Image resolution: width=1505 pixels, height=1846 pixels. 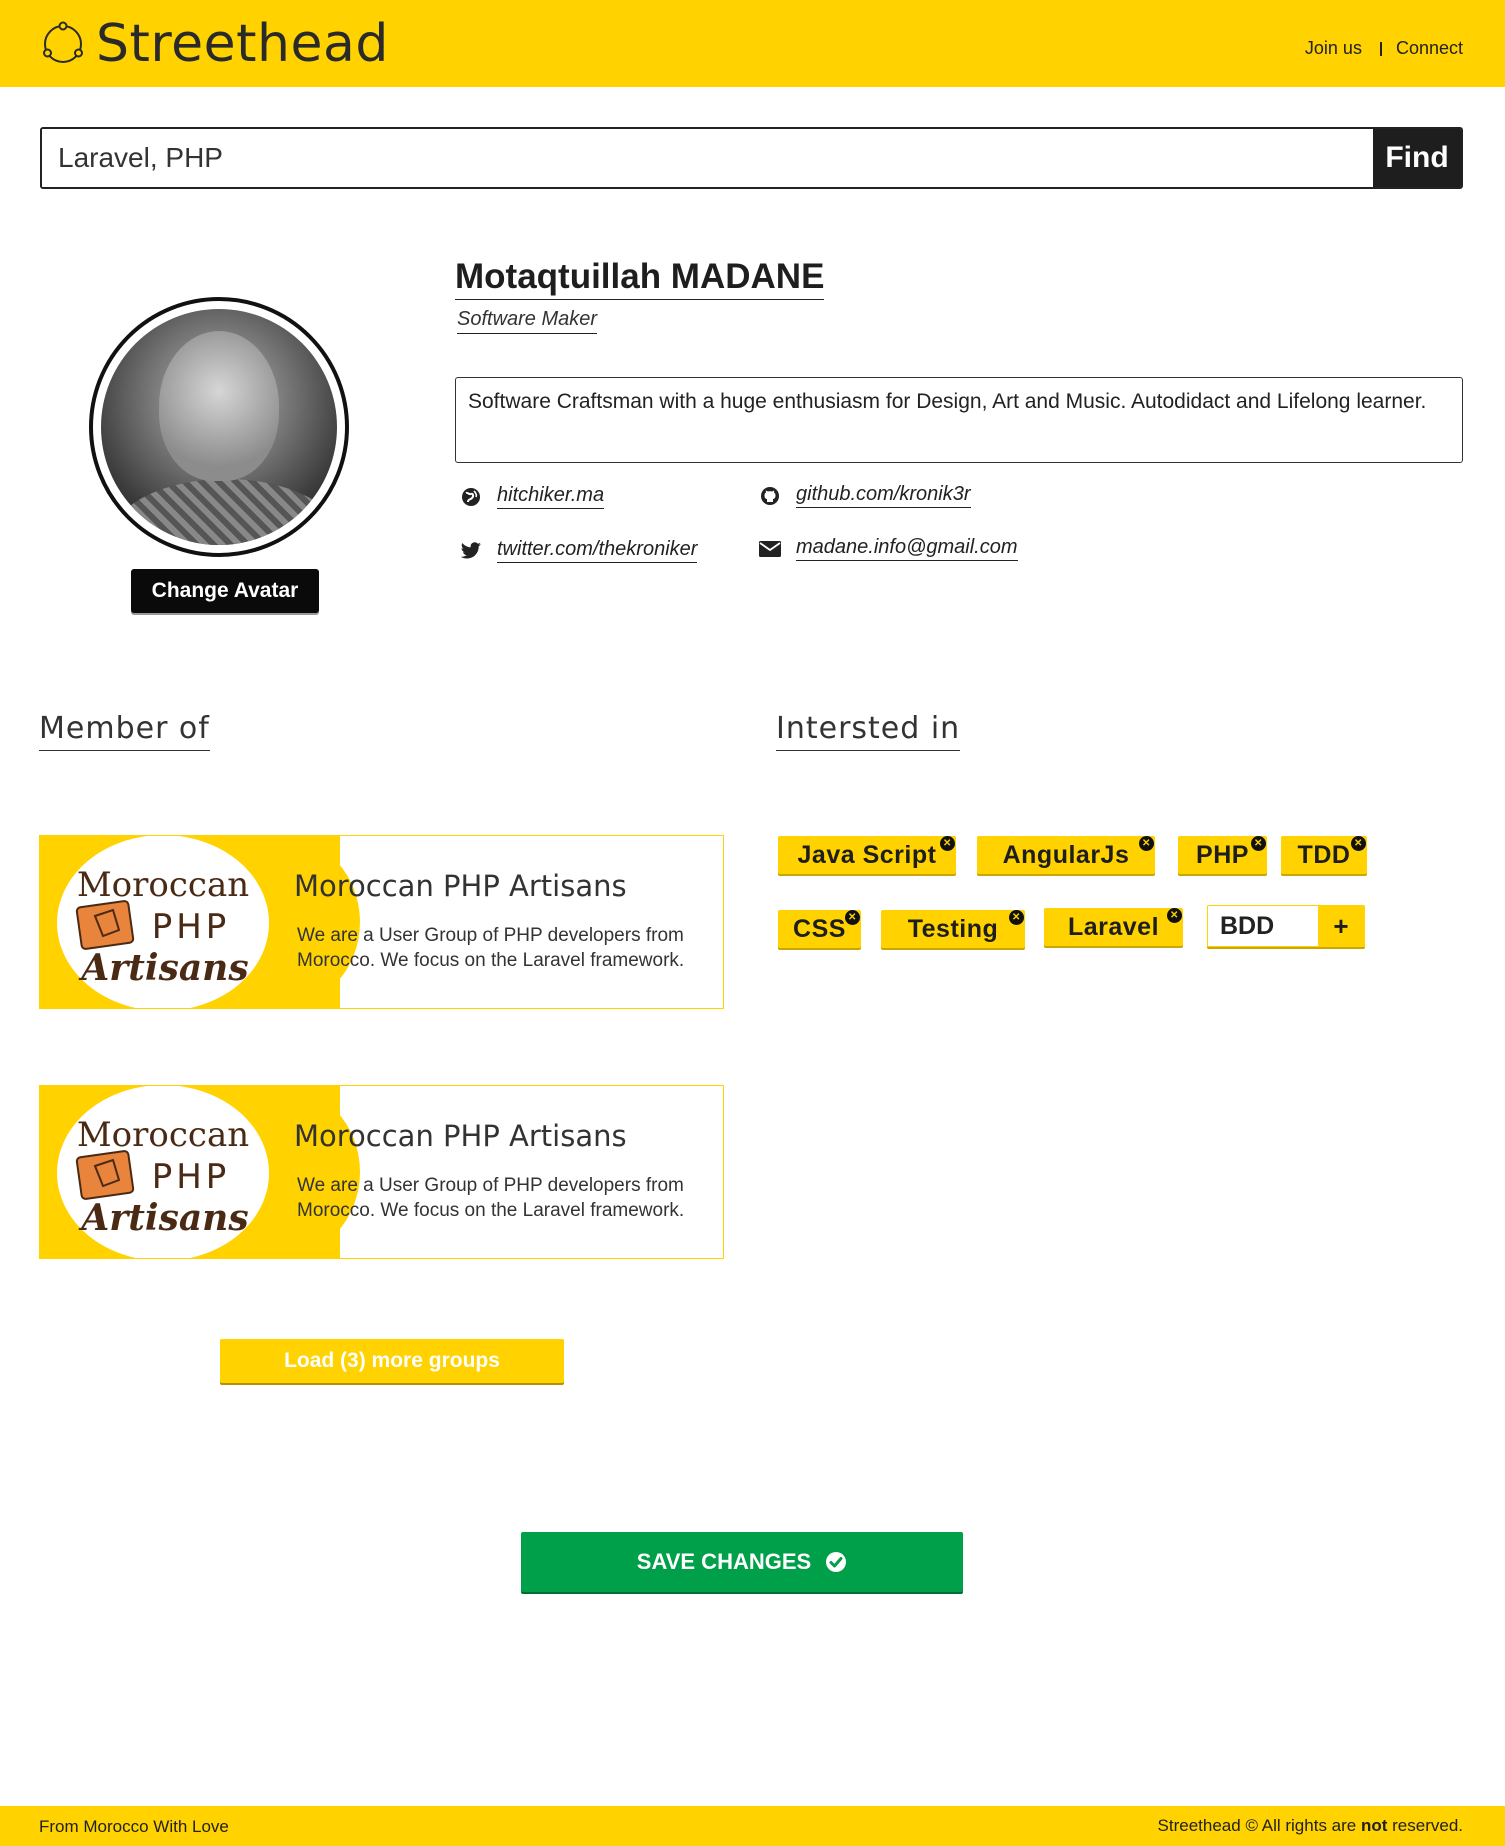 What do you see at coordinates (225, 591) in the screenshot?
I see `change-avatar-button: Change Avatar` at bounding box center [225, 591].